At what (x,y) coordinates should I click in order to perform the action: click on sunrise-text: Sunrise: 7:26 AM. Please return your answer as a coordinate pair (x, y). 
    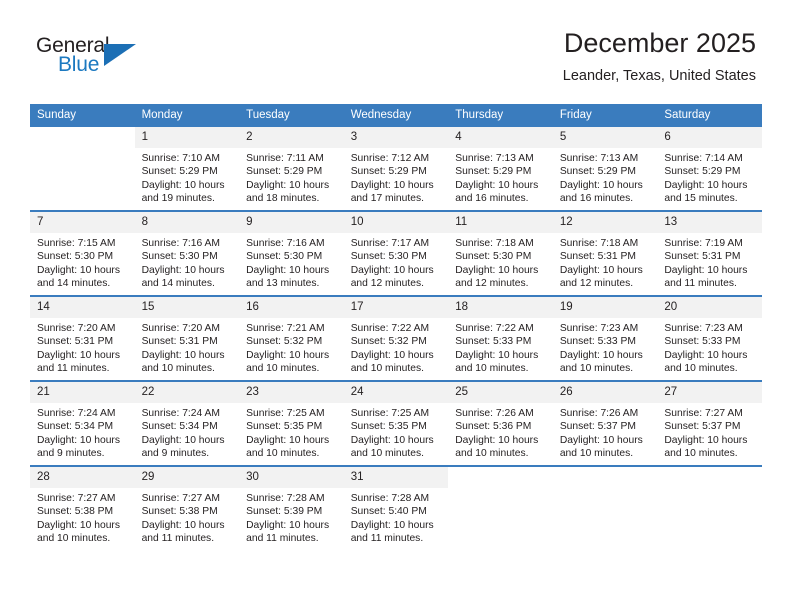
    Looking at the image, I should click on (599, 413).